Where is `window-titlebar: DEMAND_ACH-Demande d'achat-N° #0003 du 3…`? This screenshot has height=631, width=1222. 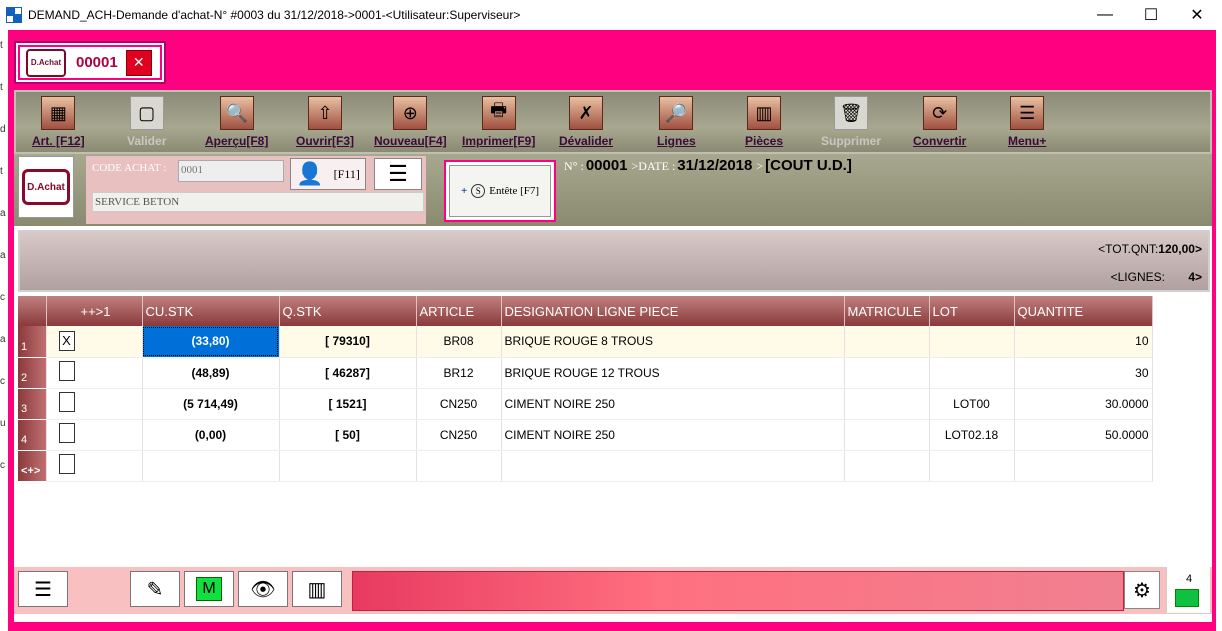
window-titlebar: DEMAND_ACH-Demande d'achat-N° #0003 du 3… is located at coordinates (611, 15).